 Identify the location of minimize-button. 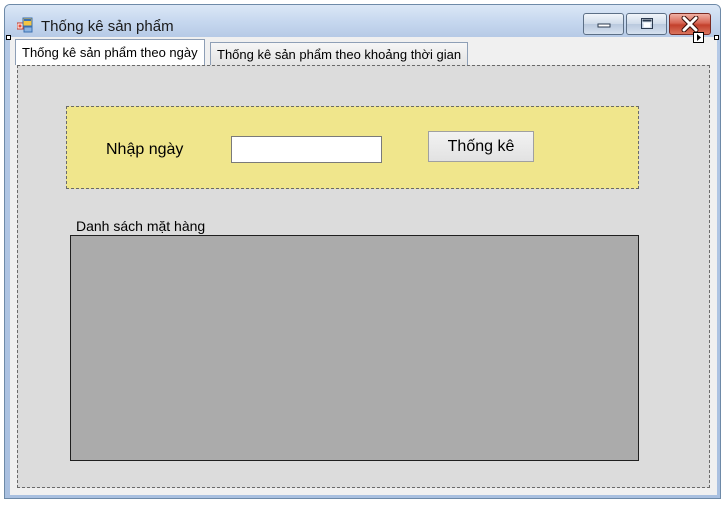
(603, 24).